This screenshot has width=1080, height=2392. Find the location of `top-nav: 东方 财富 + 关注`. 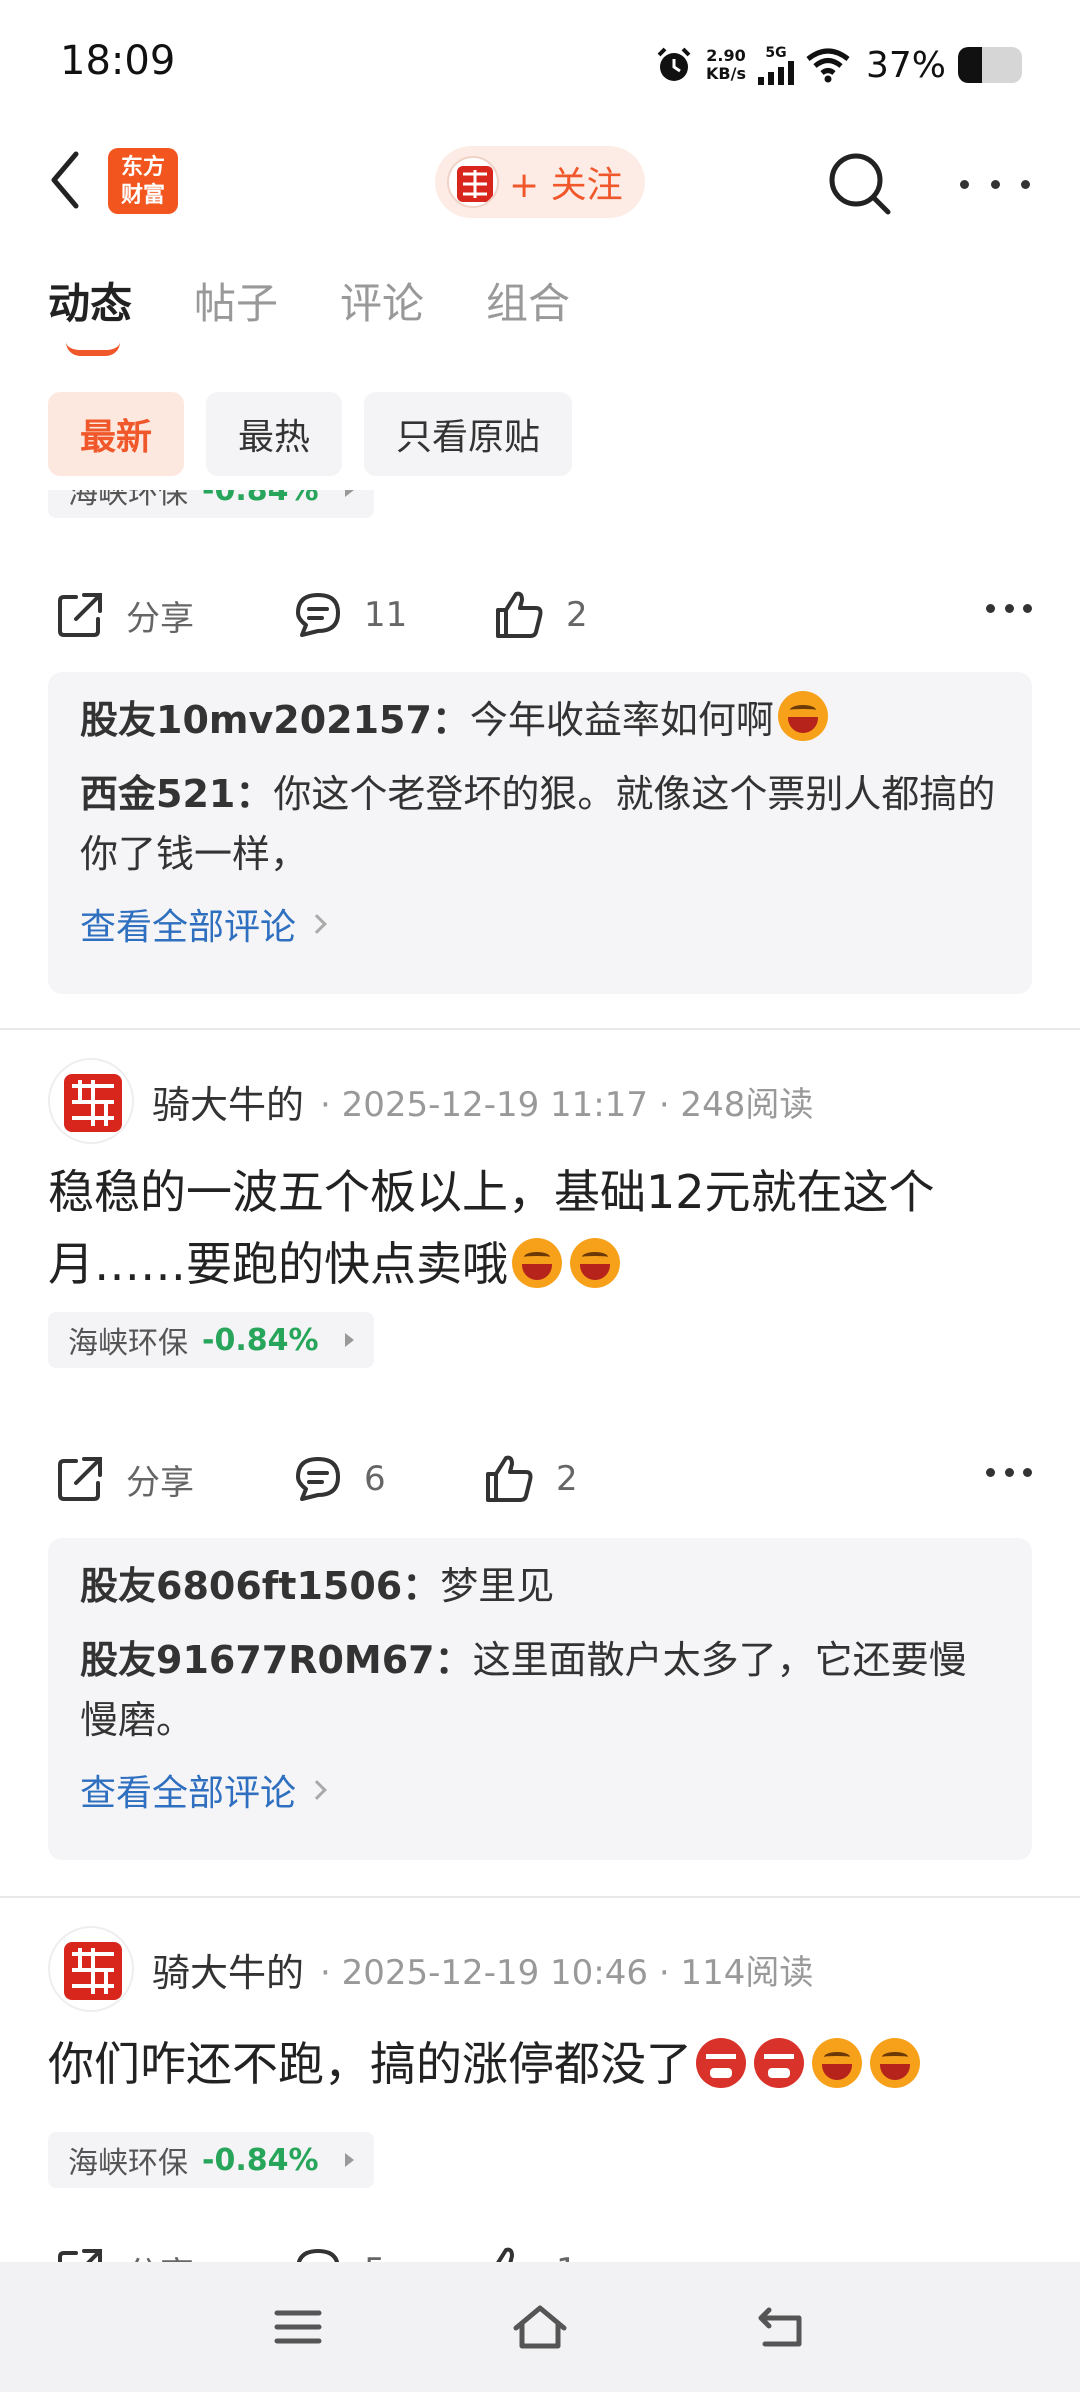

top-nav: 东方 财富 + 关注 is located at coordinates (540, 180).